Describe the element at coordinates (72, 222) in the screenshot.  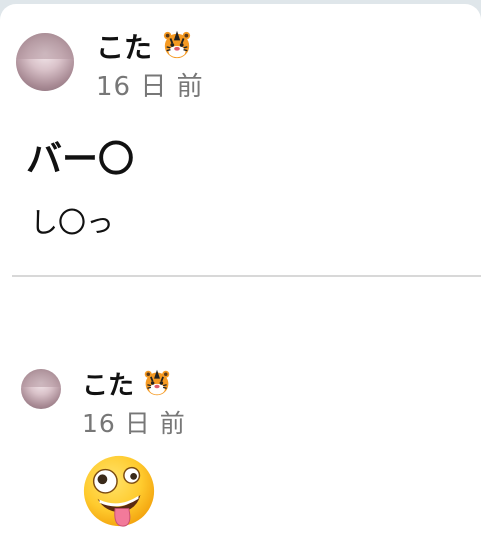
I see `post-body: し〇っ` at that location.